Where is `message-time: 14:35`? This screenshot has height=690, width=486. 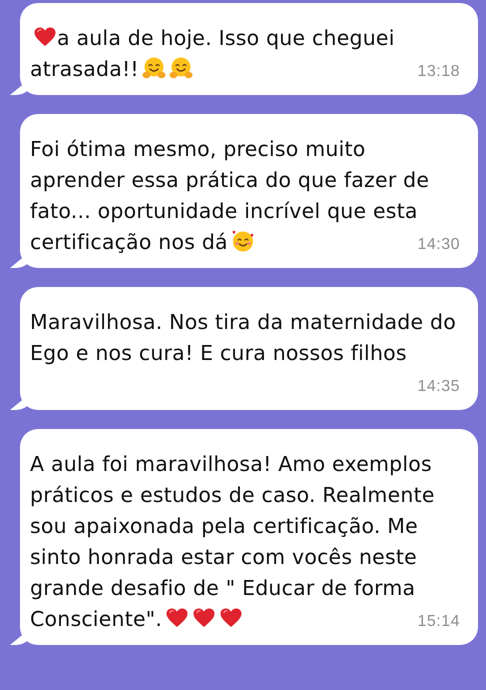
message-time: 14:35 is located at coordinates (438, 387).